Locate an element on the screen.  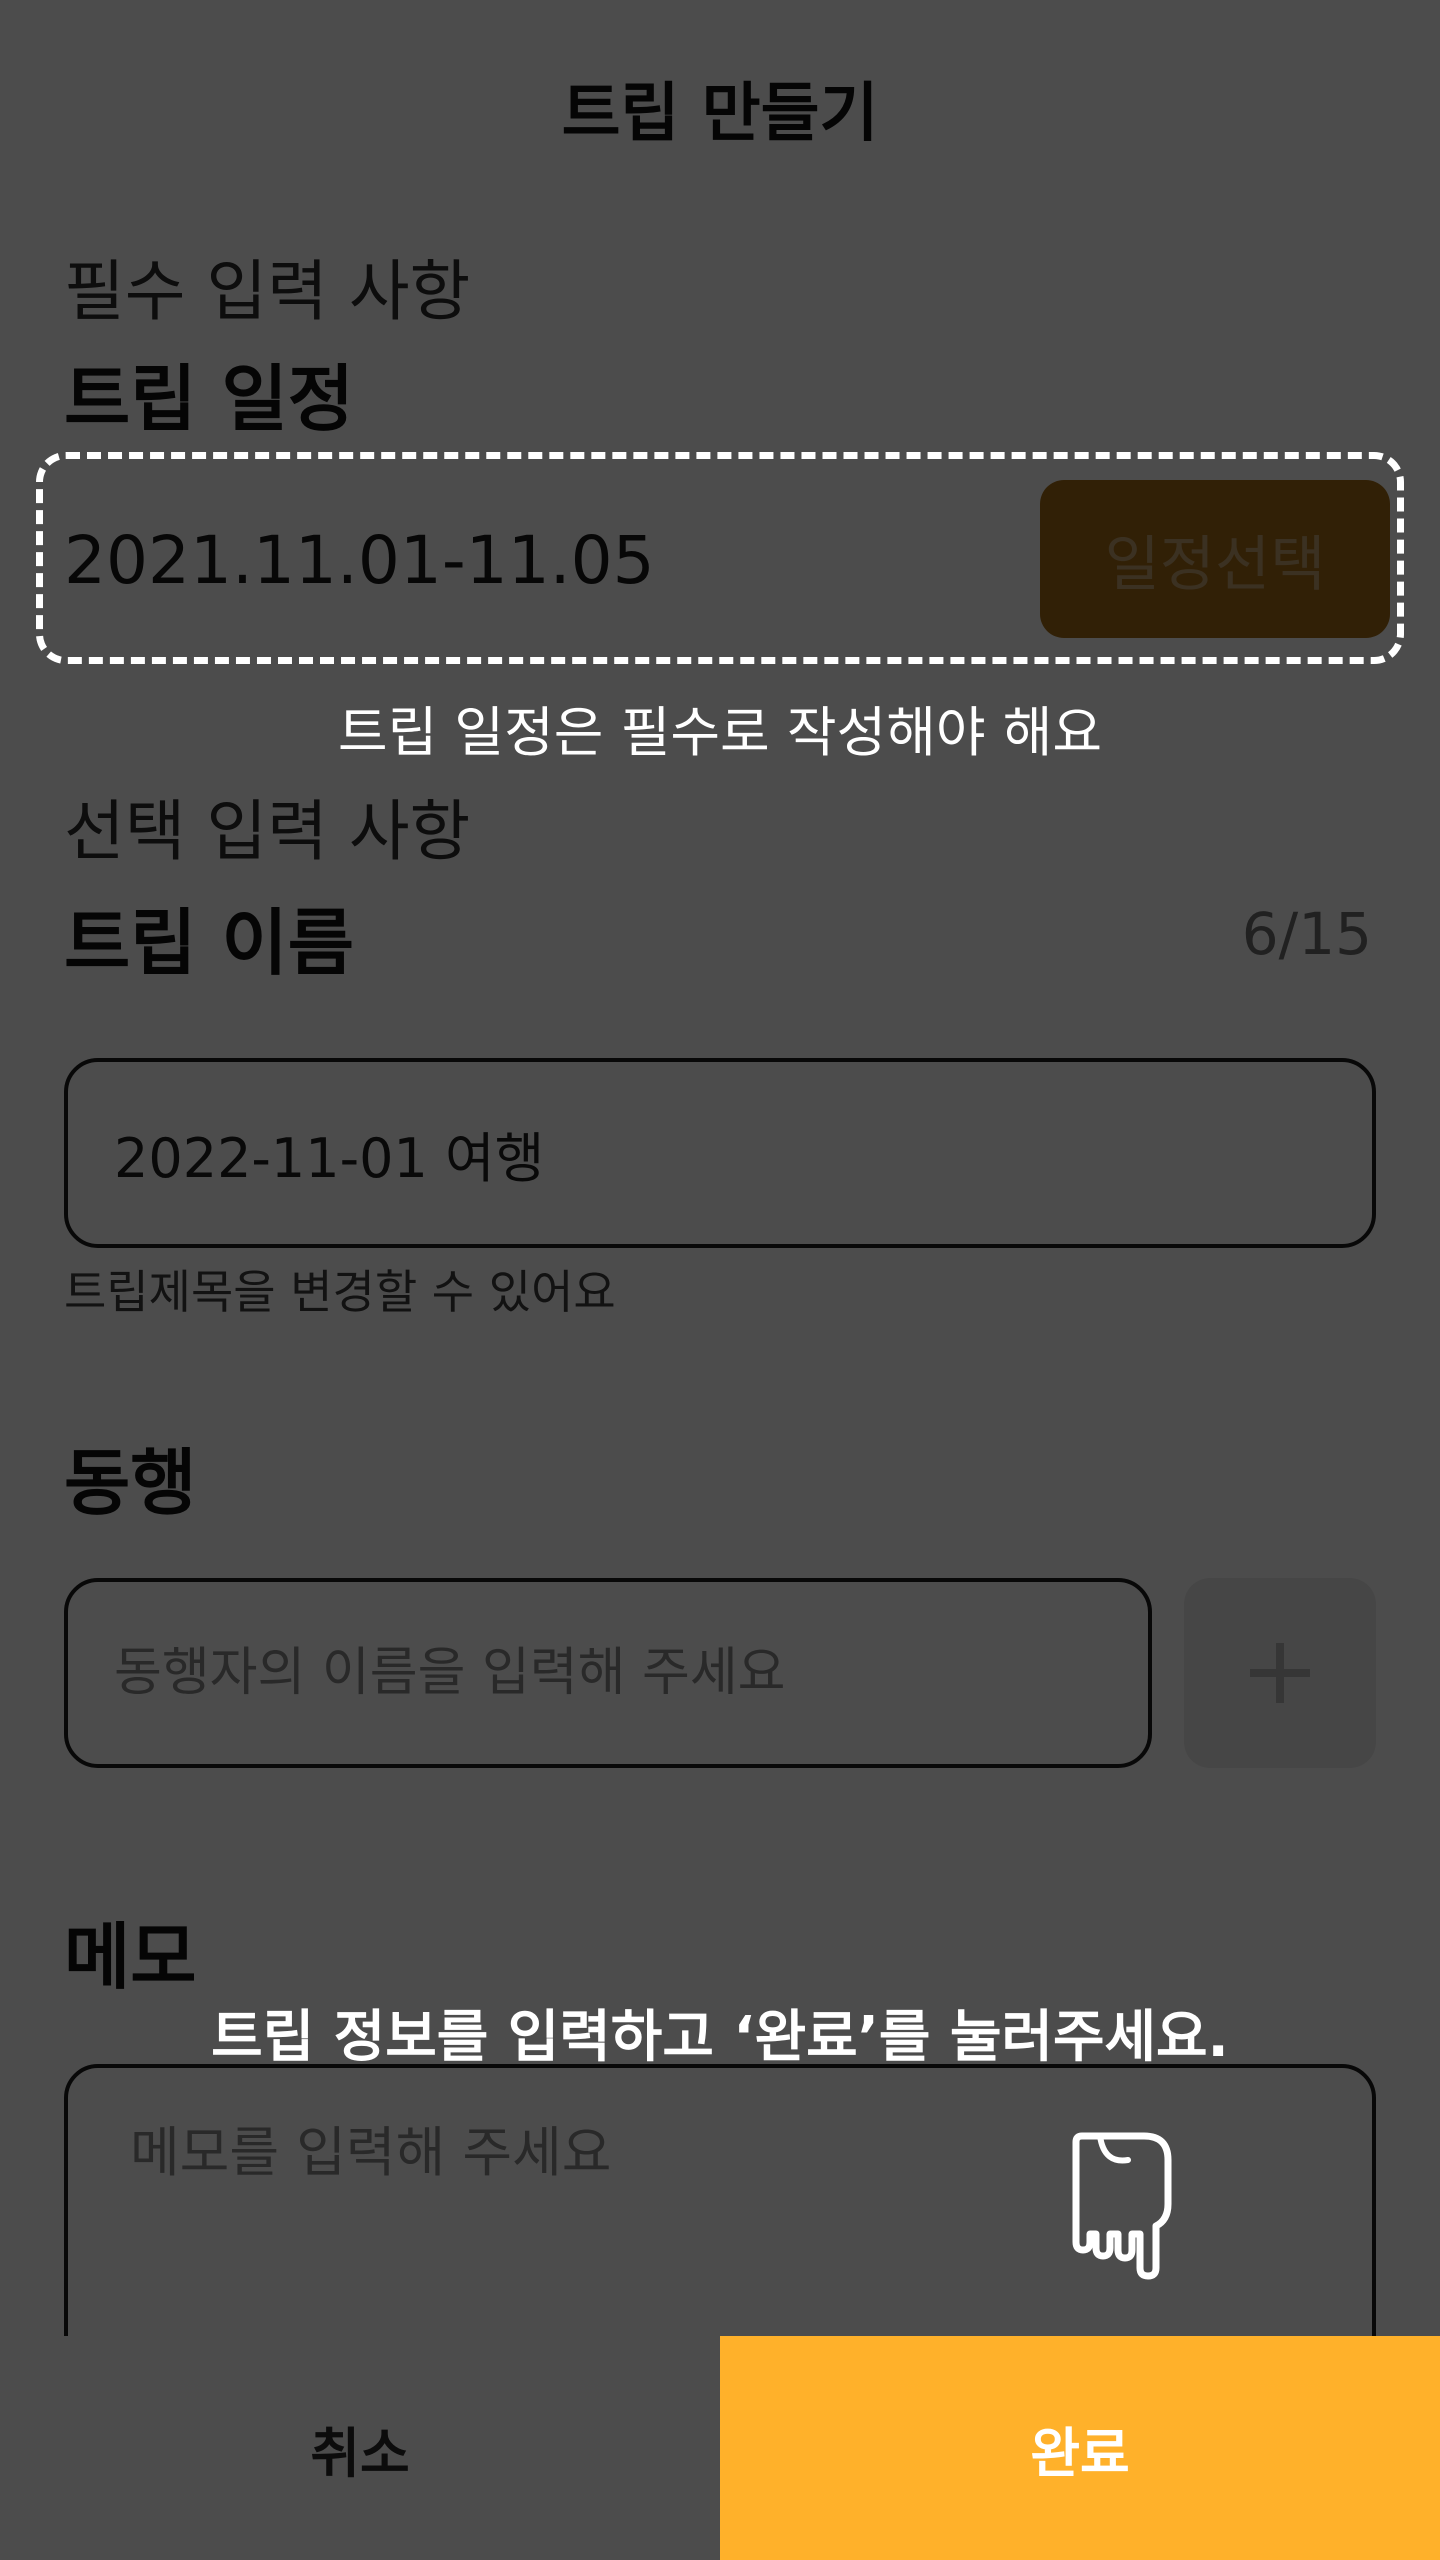
trip-schedule-heading: 트립 일정 is located at coordinates (209, 399).